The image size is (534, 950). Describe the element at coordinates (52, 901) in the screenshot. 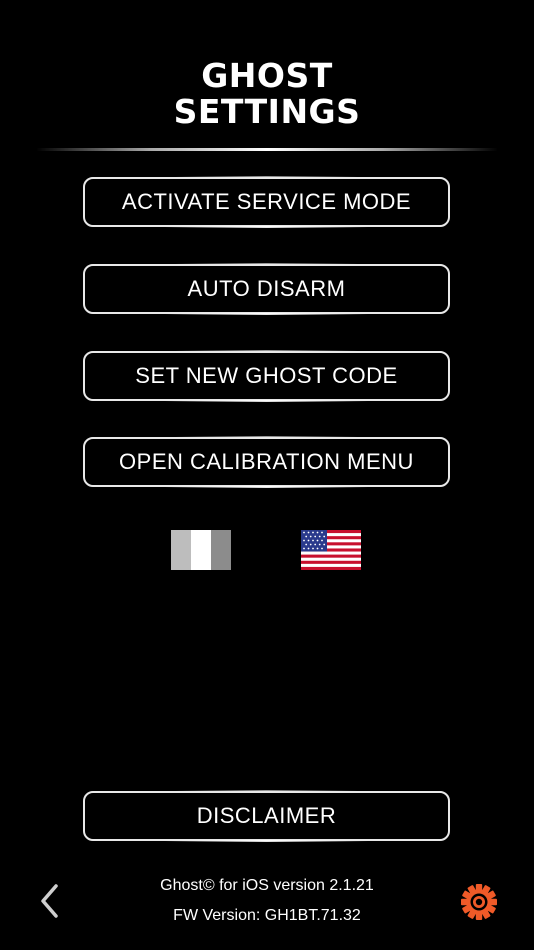

I see `chevron-left-icon` at that location.